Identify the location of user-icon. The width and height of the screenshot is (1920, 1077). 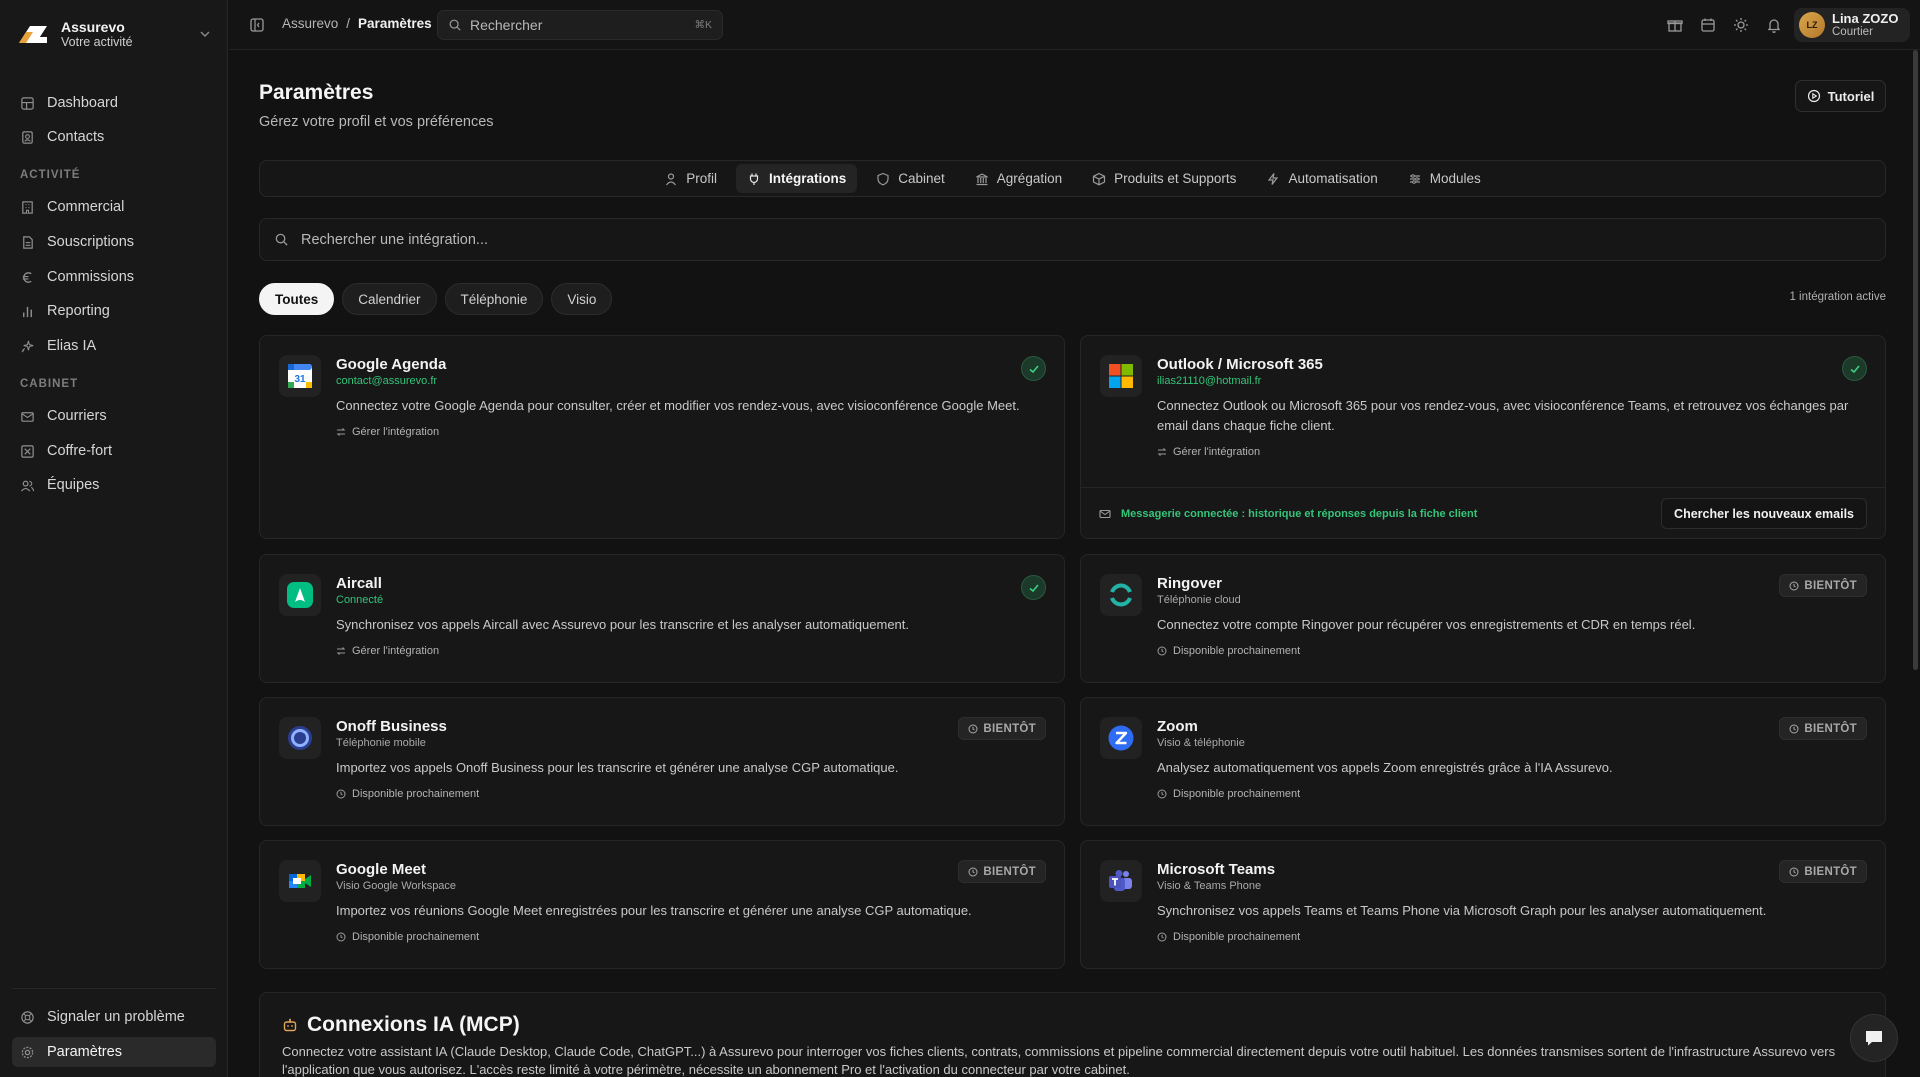
(671, 178).